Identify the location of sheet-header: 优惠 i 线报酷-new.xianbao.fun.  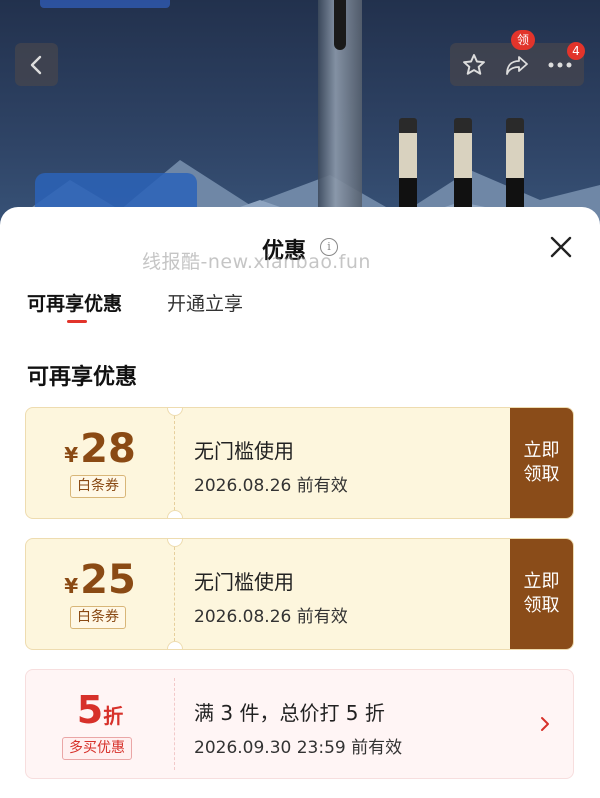
(300, 247).